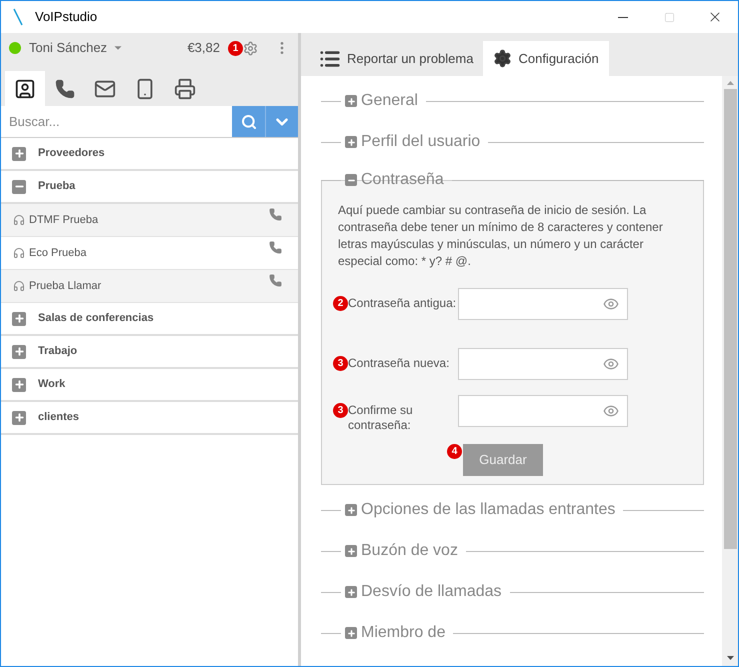 Image resolution: width=739 pixels, height=667 pixels. Describe the element at coordinates (58, 417) in the screenshot. I see `group-label: clientes` at that location.